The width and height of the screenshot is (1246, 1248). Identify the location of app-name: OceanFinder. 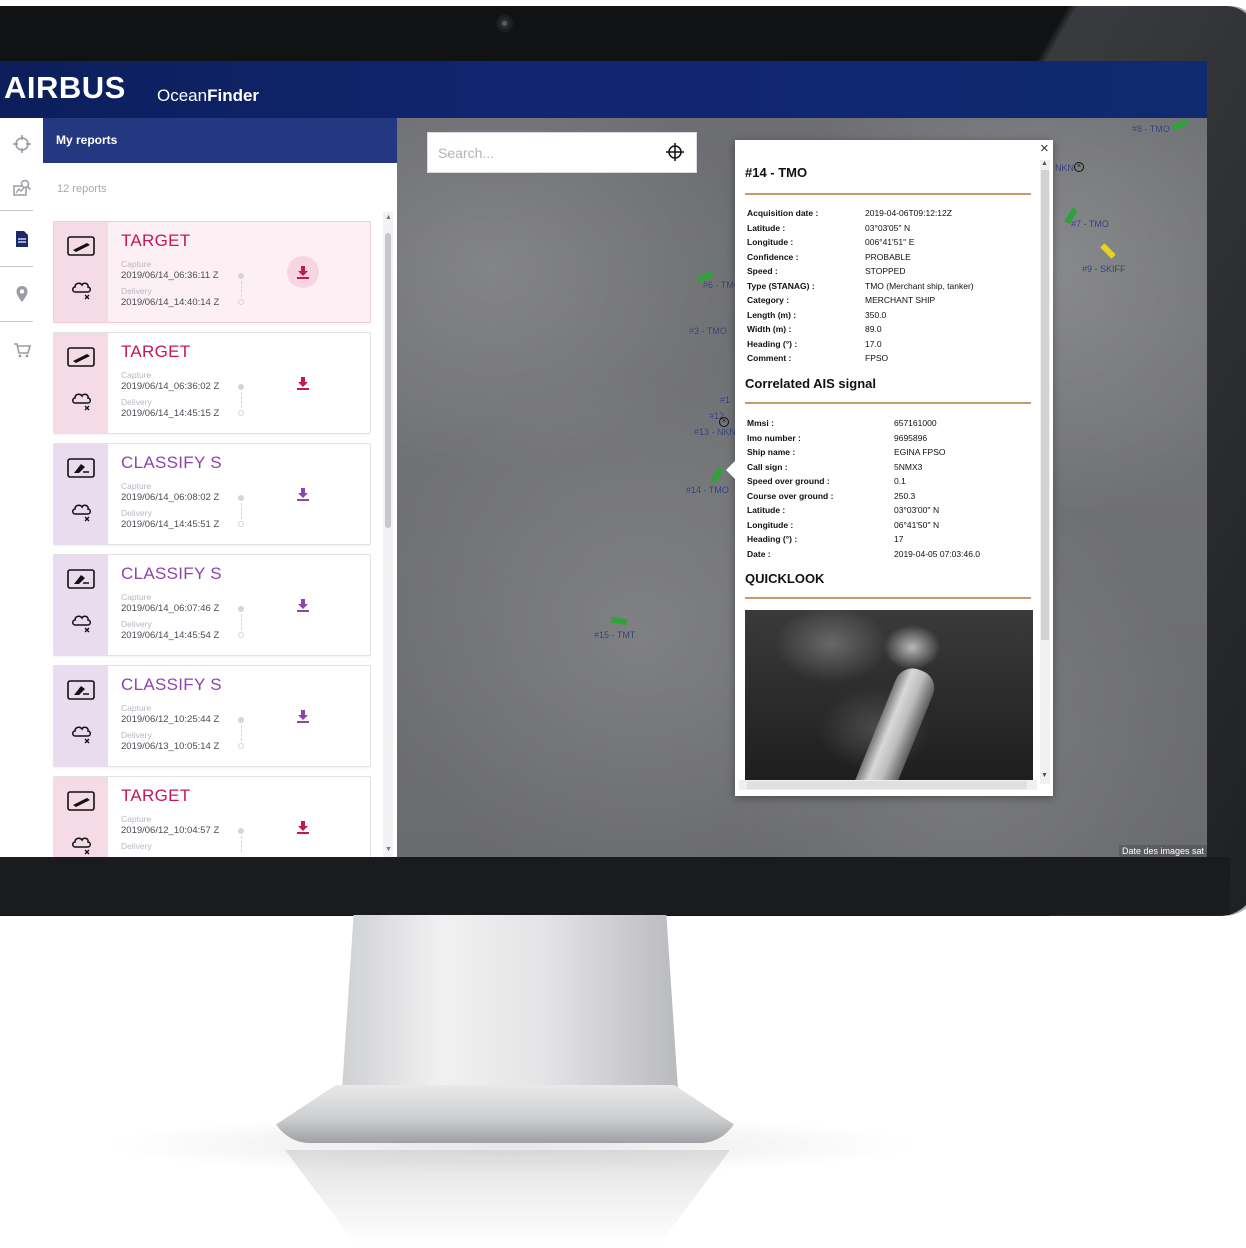
(208, 96).